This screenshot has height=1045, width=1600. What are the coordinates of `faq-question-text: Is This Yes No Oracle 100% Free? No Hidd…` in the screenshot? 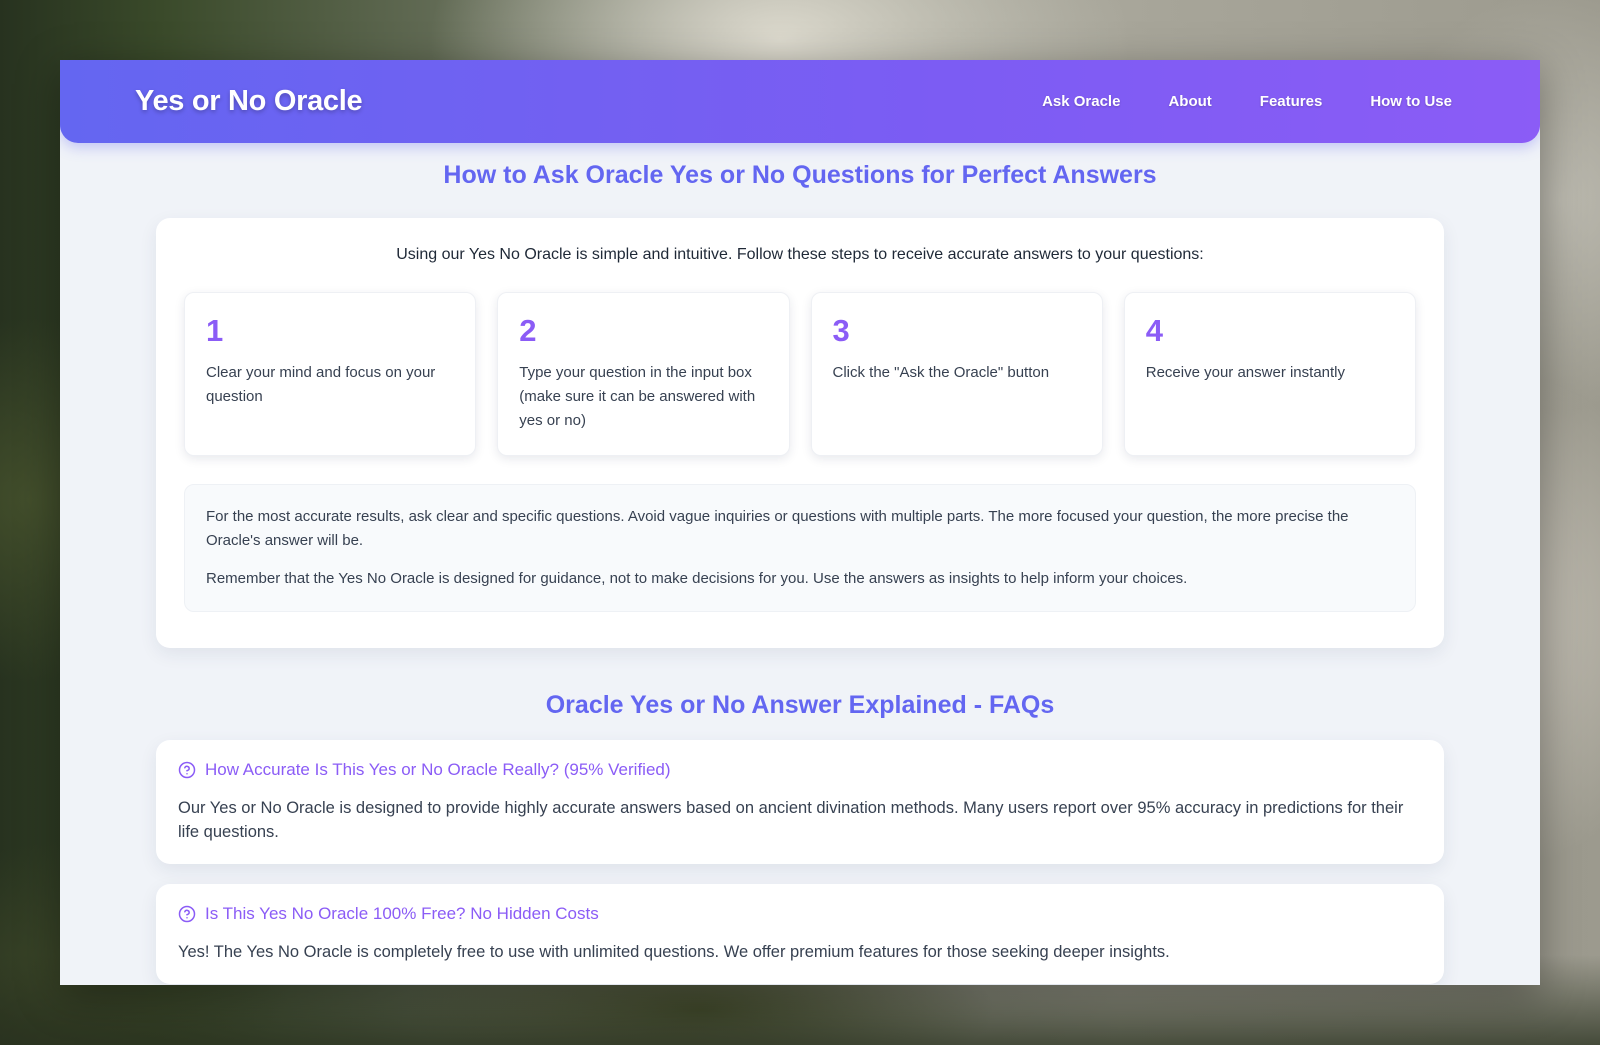 It's located at (402, 913).